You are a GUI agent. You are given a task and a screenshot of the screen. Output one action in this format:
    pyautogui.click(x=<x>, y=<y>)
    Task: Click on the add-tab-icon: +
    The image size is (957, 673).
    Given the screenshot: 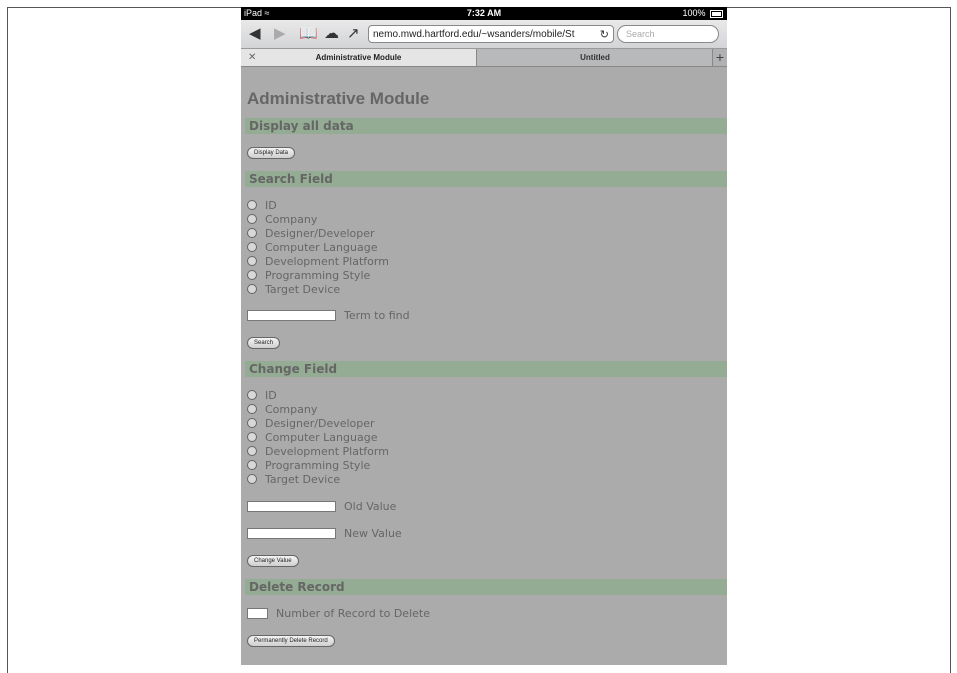 What is the action you would take?
    pyautogui.click(x=719, y=57)
    